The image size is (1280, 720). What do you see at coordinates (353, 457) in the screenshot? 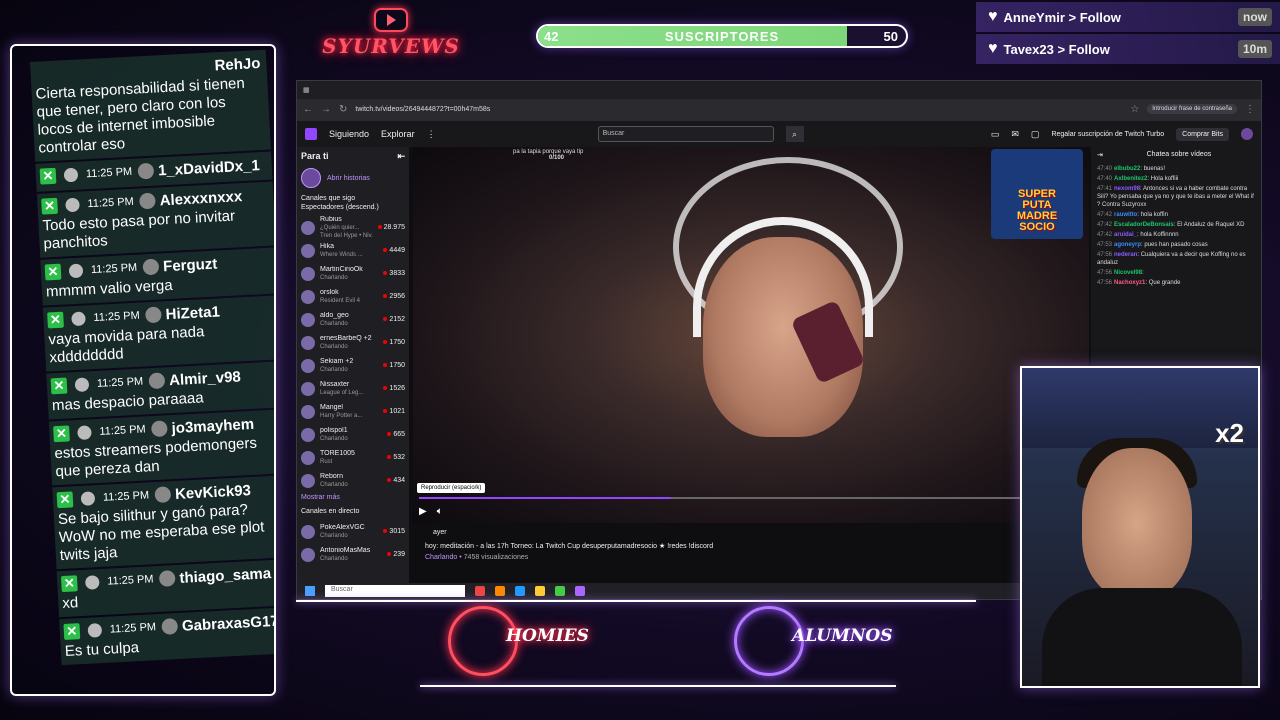
I see `sidebar-channel: TORE1005 Rust 532` at bounding box center [353, 457].